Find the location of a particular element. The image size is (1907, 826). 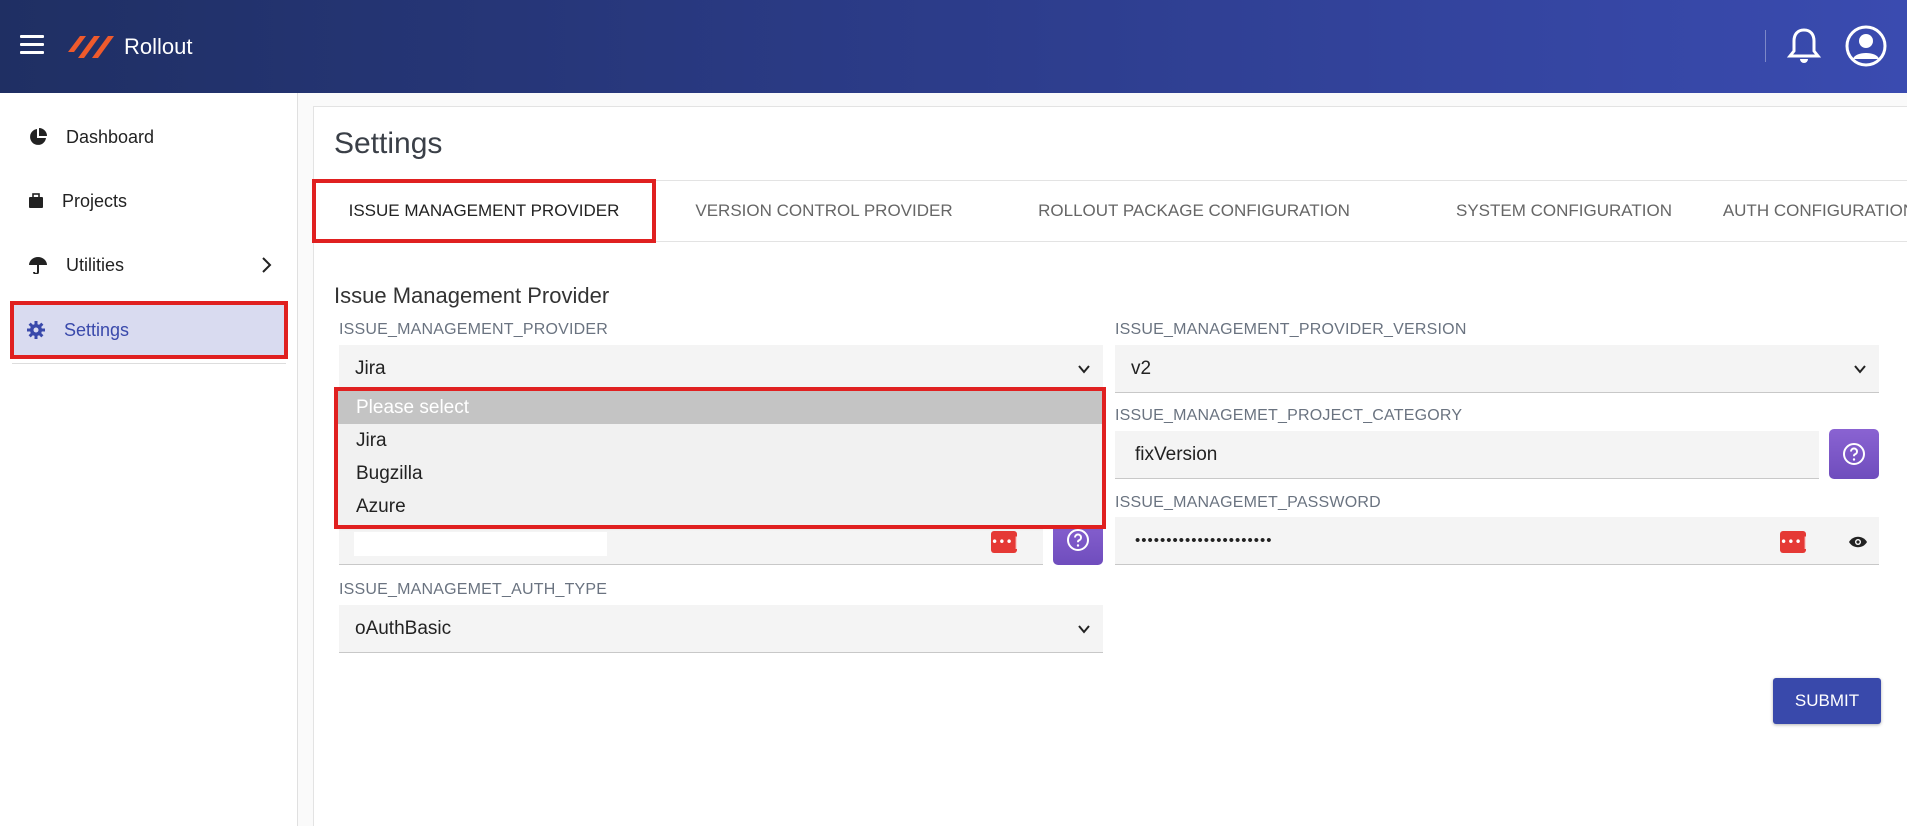

user-avatar-icon is located at coordinates (1866, 46).